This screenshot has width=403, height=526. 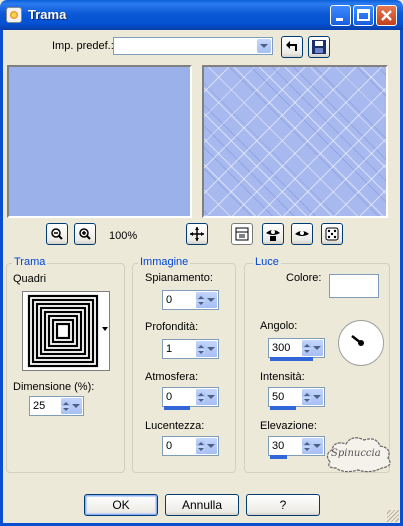 I want to click on concentric-squares-pattern, so click(x=66, y=331).